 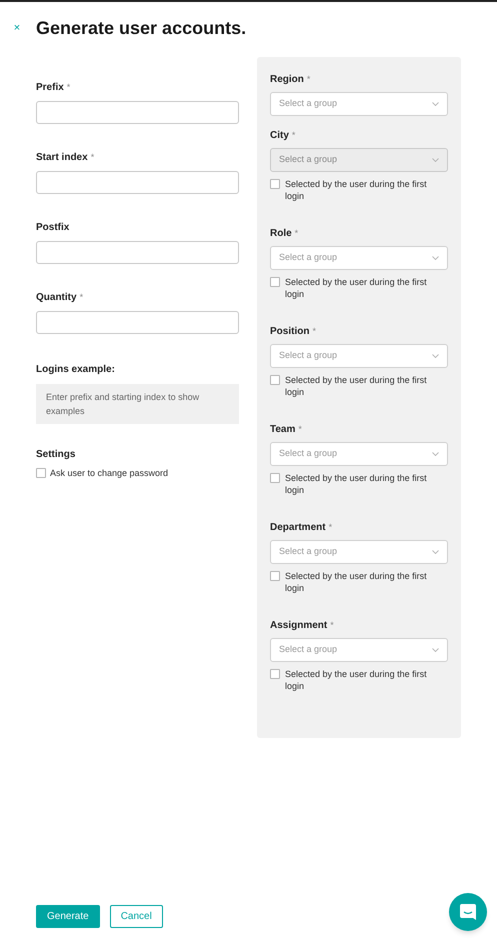 What do you see at coordinates (298, 528) in the screenshot?
I see `field-label: Department` at bounding box center [298, 528].